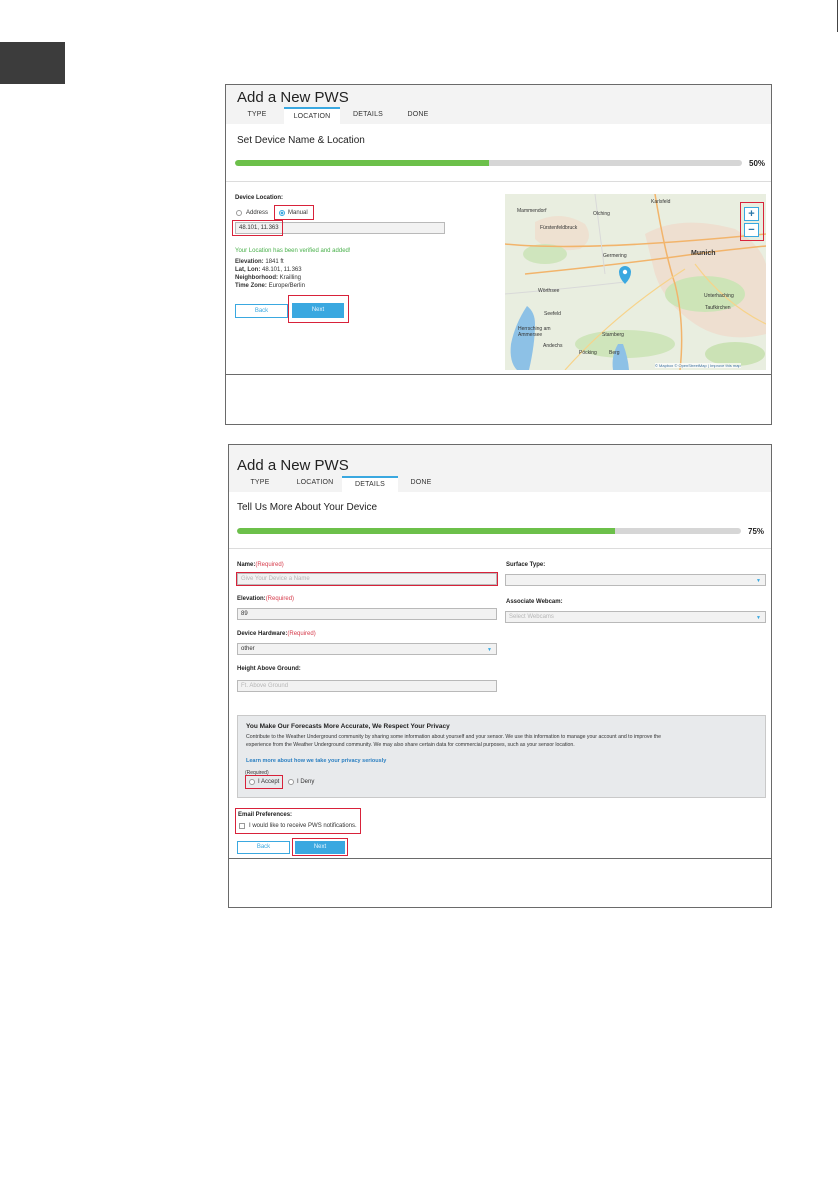 This screenshot has width=839, height=1191. I want to click on map-label-herrsching: Herrsching am Ammersee, so click(534, 332).